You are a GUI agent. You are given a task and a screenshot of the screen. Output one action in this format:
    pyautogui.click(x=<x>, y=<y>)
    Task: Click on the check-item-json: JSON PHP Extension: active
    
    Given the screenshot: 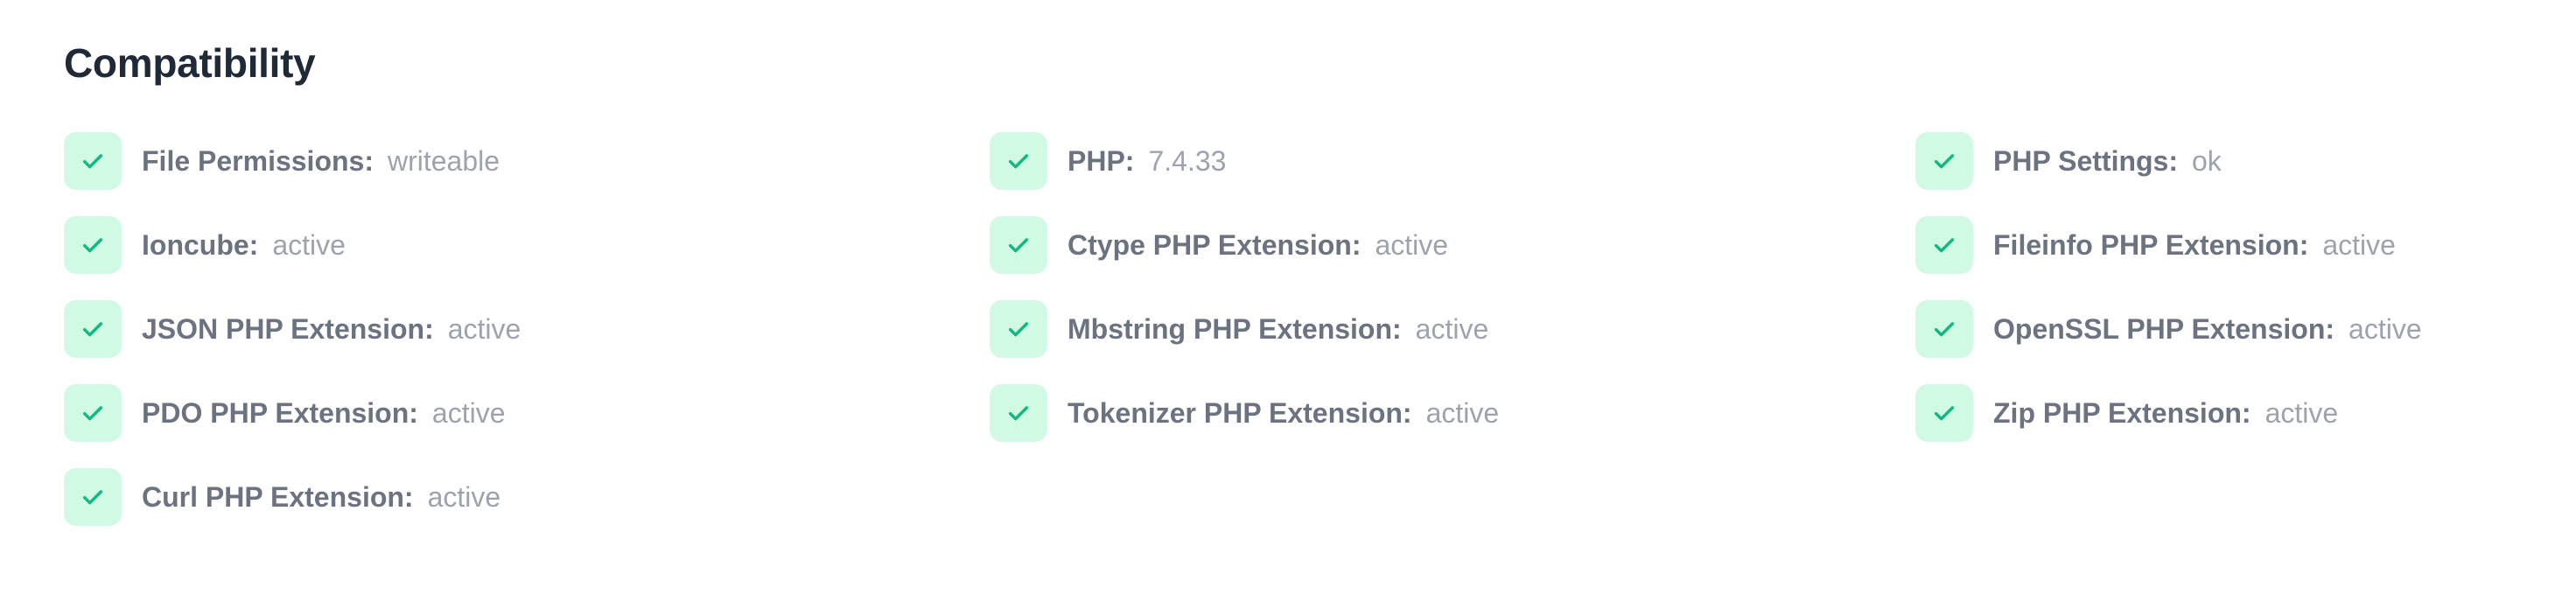 What is the action you would take?
    pyautogui.click(x=527, y=329)
    